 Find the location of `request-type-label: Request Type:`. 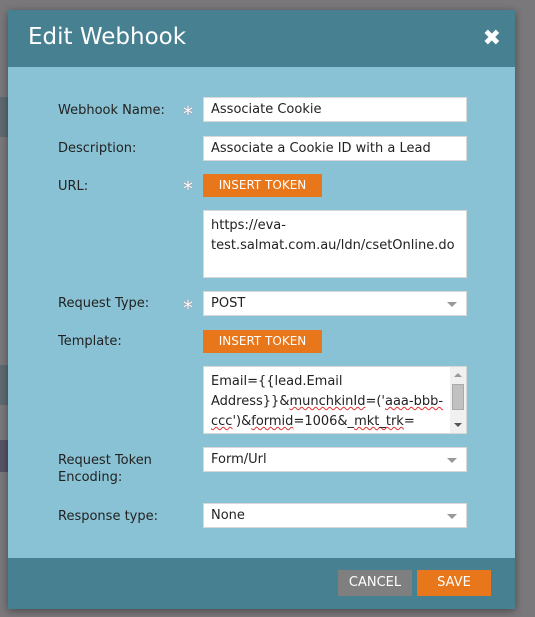

request-type-label: Request Type: is located at coordinates (104, 303).